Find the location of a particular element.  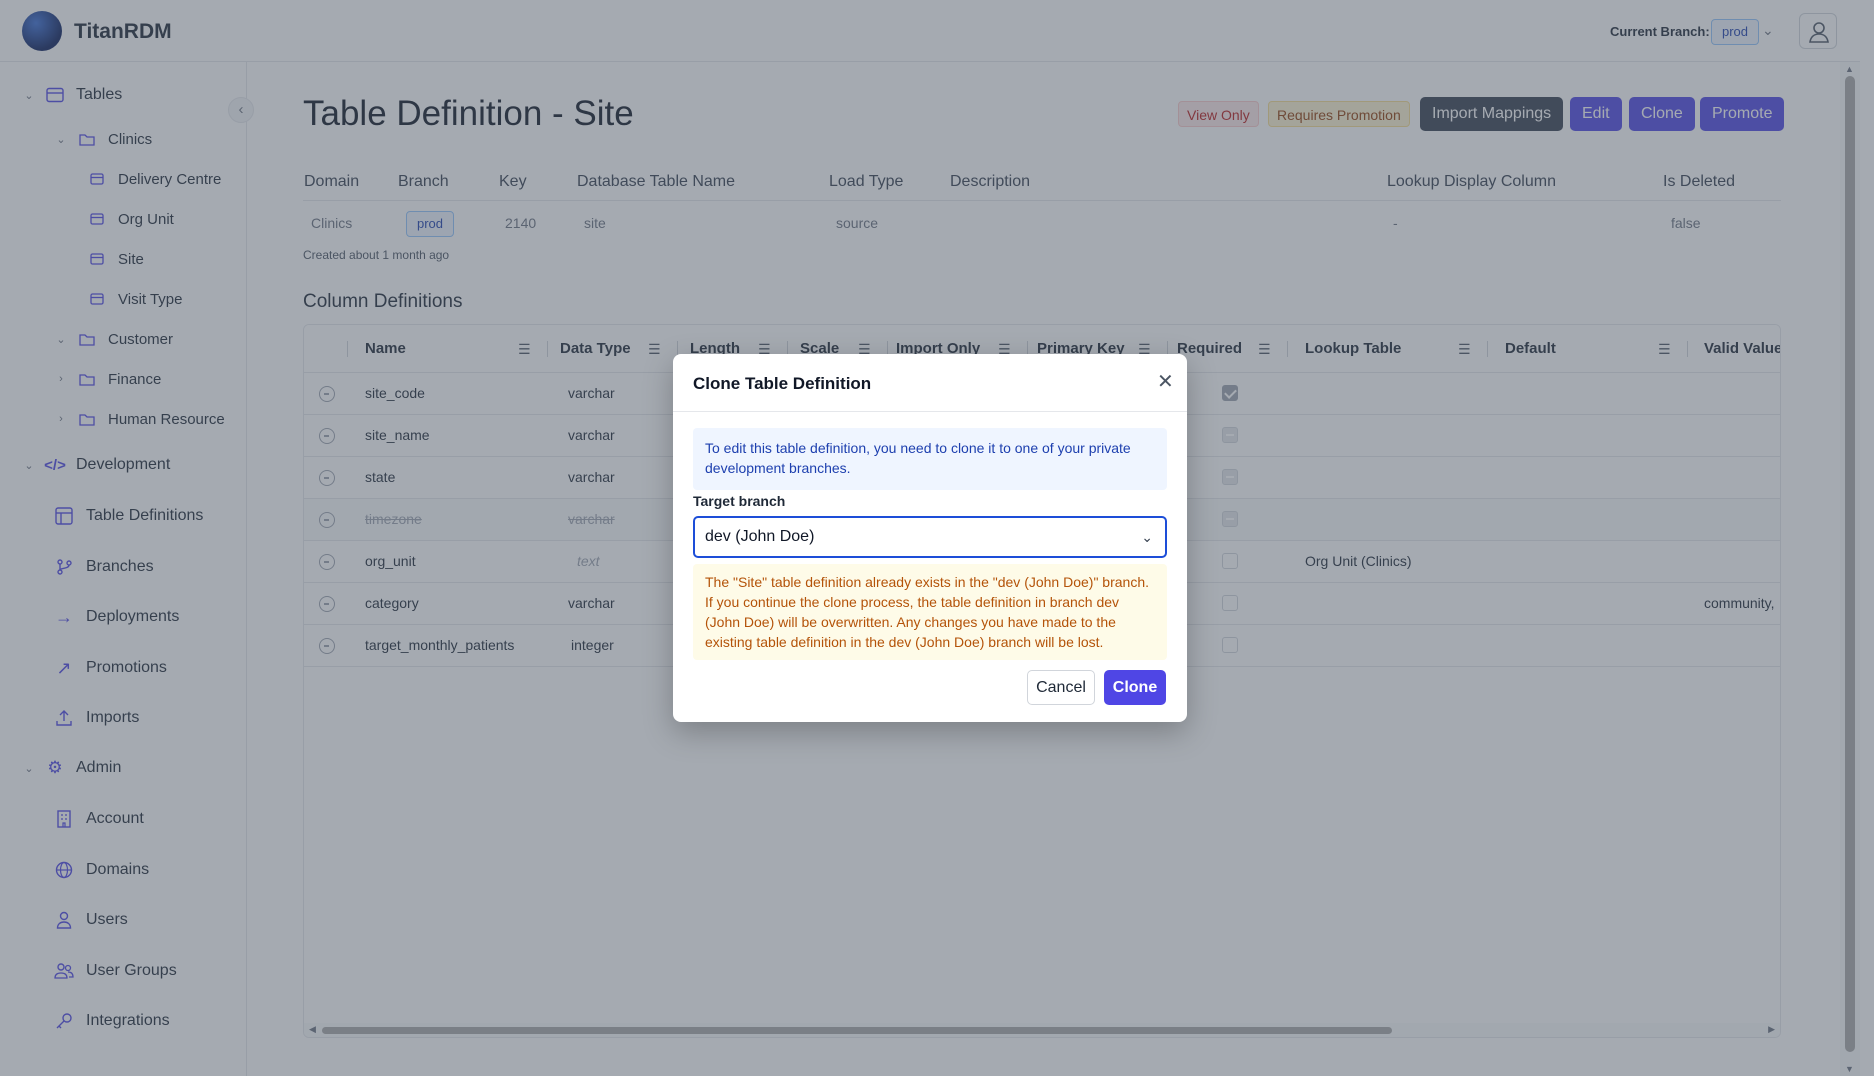

target-branch-select: dev (John Doe) ⌄ is located at coordinates (930, 537).